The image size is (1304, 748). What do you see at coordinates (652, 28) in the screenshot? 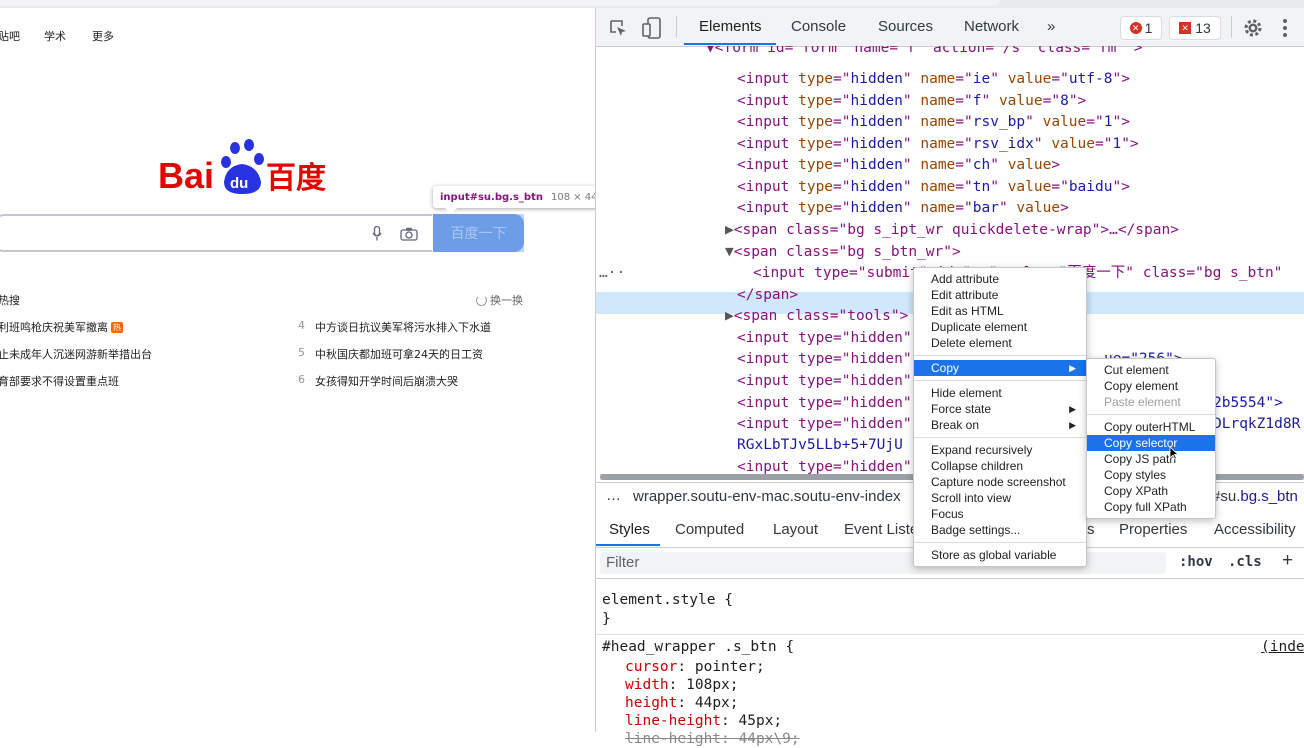
I see `device-toolbar-icon` at bounding box center [652, 28].